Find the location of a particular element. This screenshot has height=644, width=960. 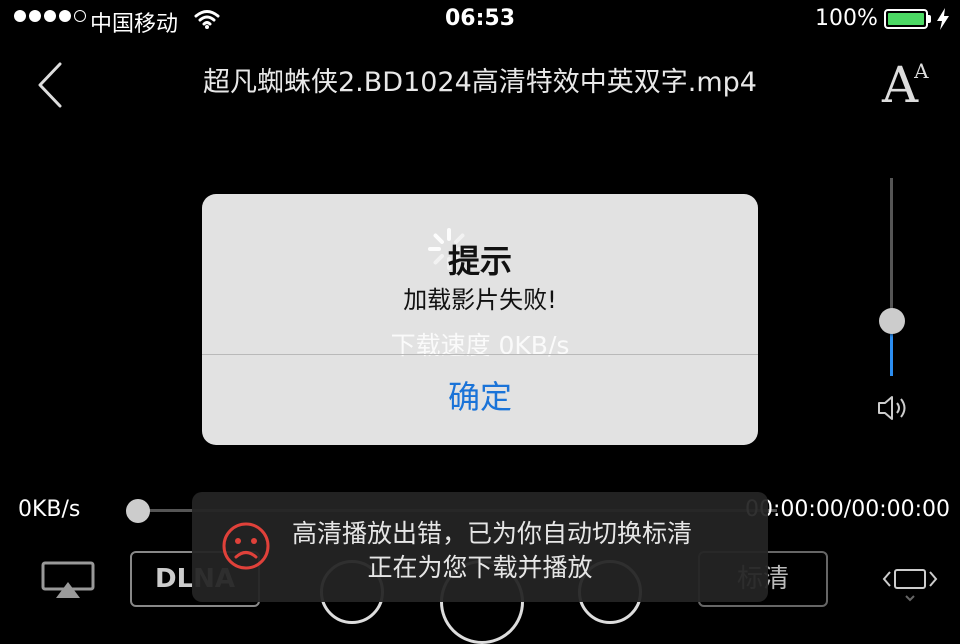

speaker-icon is located at coordinates (893, 410).